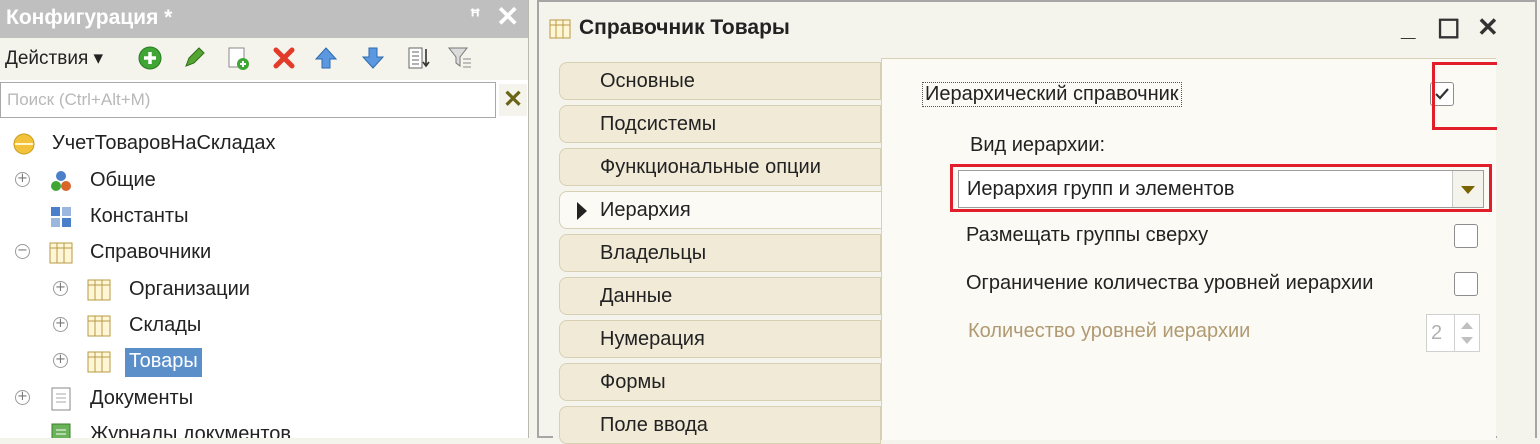  I want to click on groups-on-top-label: Размещать группы сверху, so click(1087, 235).